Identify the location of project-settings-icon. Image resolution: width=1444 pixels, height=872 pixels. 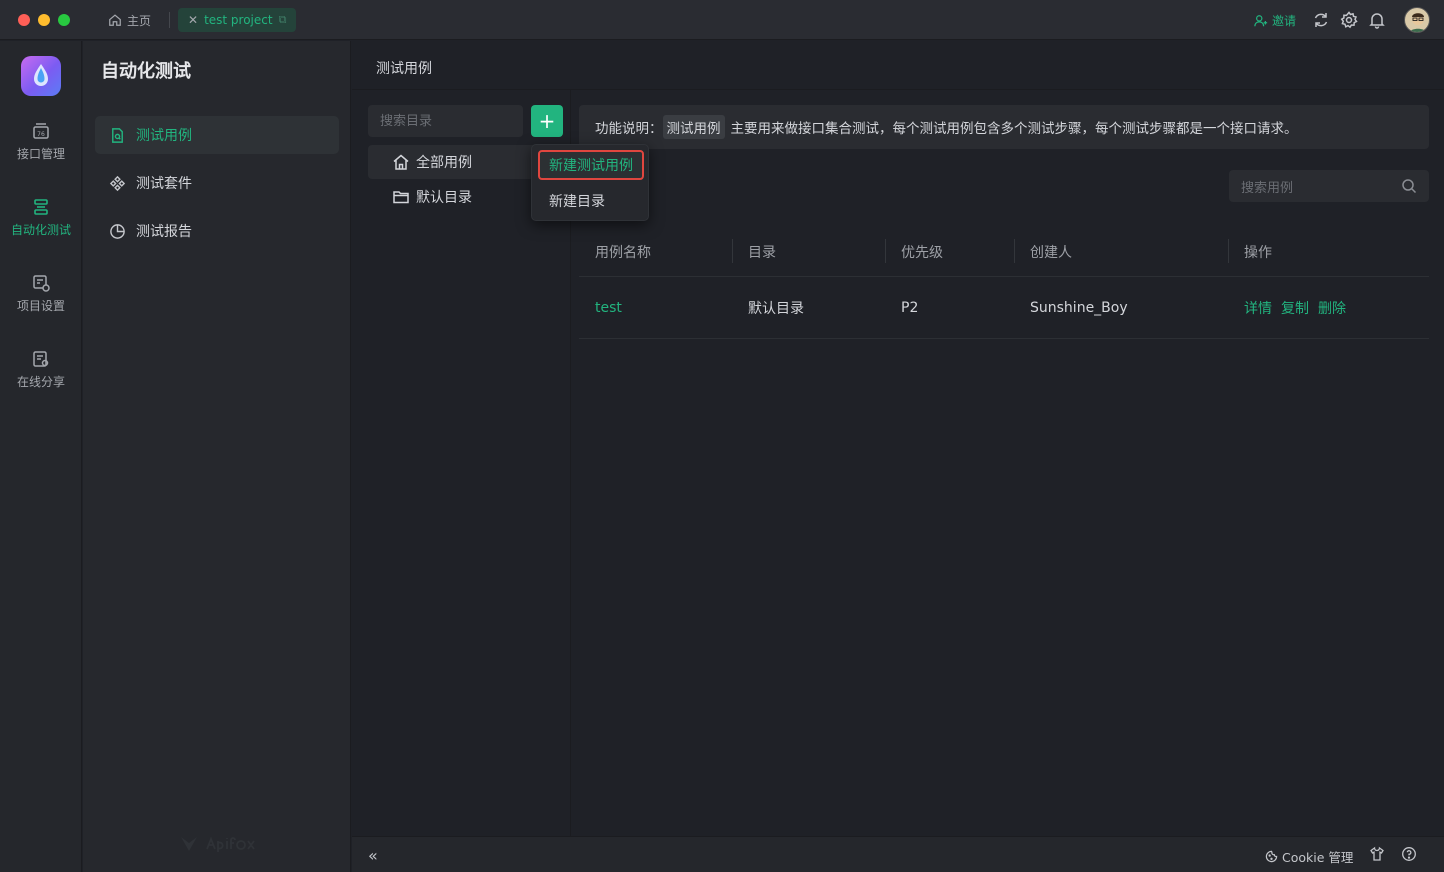
(41, 283).